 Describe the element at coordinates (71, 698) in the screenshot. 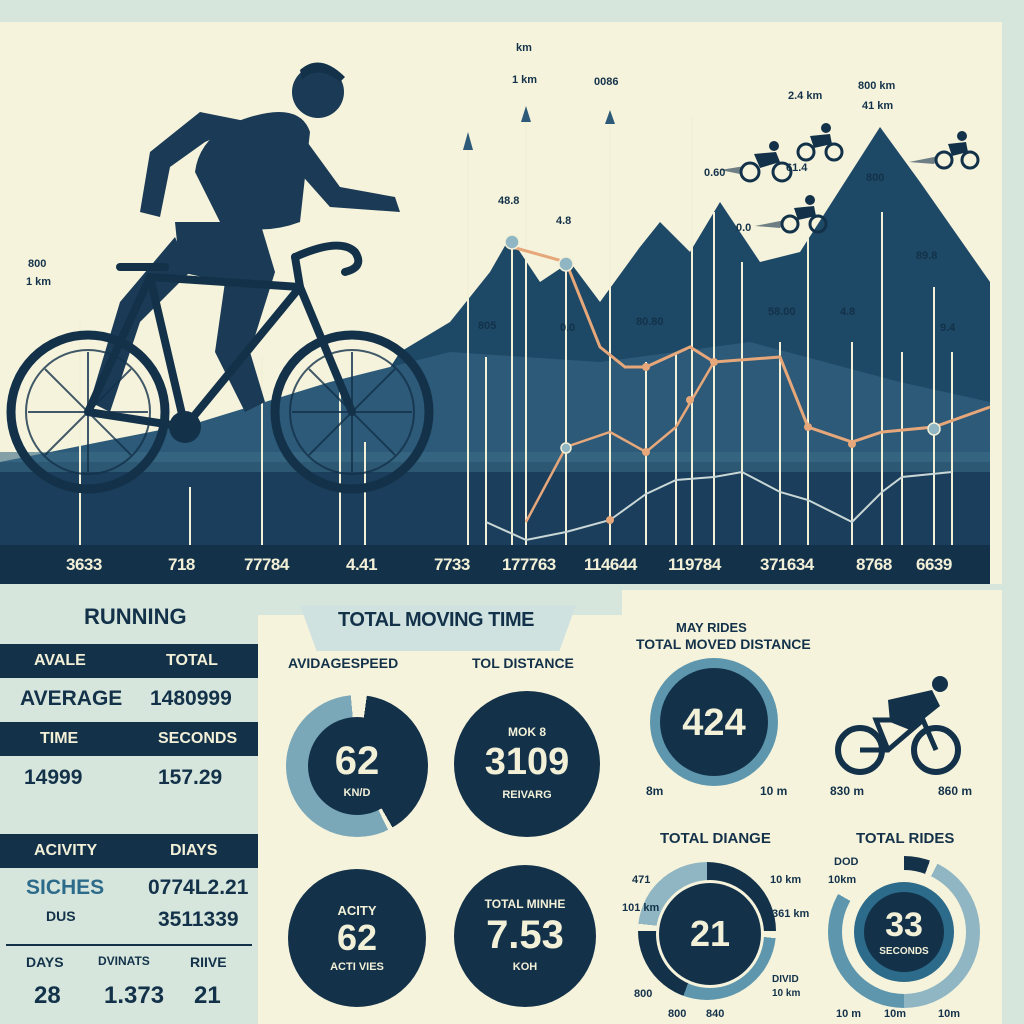

I see `row-label: AVERAGE` at that location.